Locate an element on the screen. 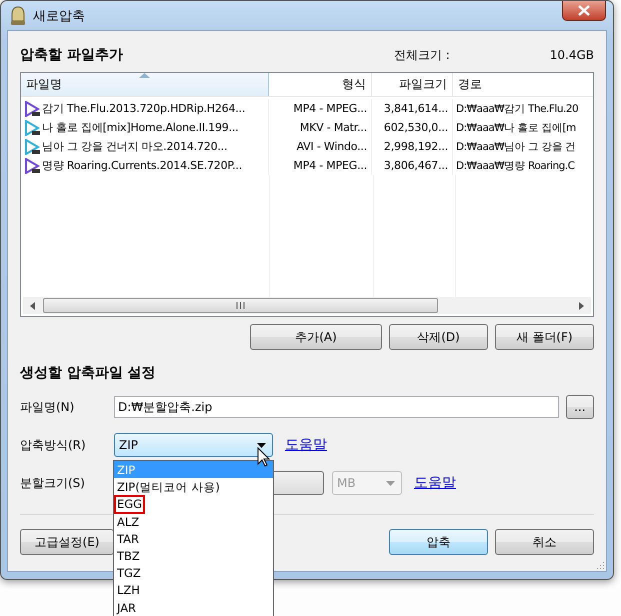  sort-caret-icon is located at coordinates (144, 75).